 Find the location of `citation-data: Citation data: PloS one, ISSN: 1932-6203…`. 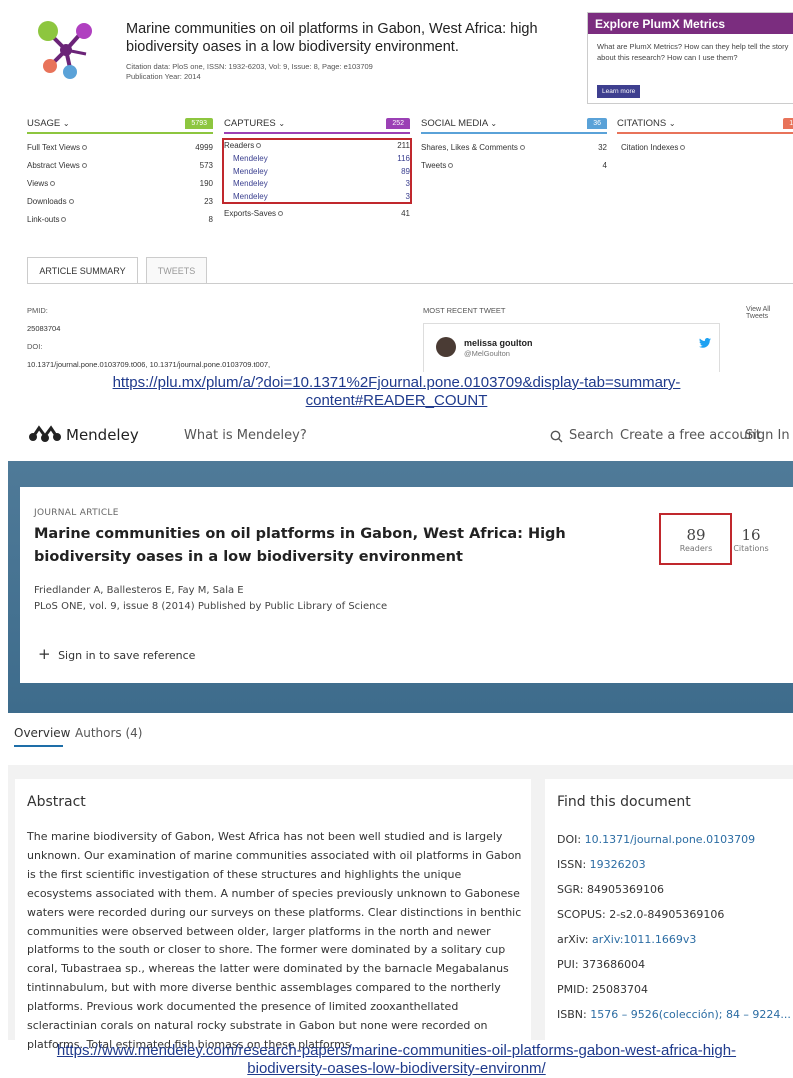

citation-data: Citation data: PloS one, ISSN: 1932-6203… is located at coordinates (249, 72).